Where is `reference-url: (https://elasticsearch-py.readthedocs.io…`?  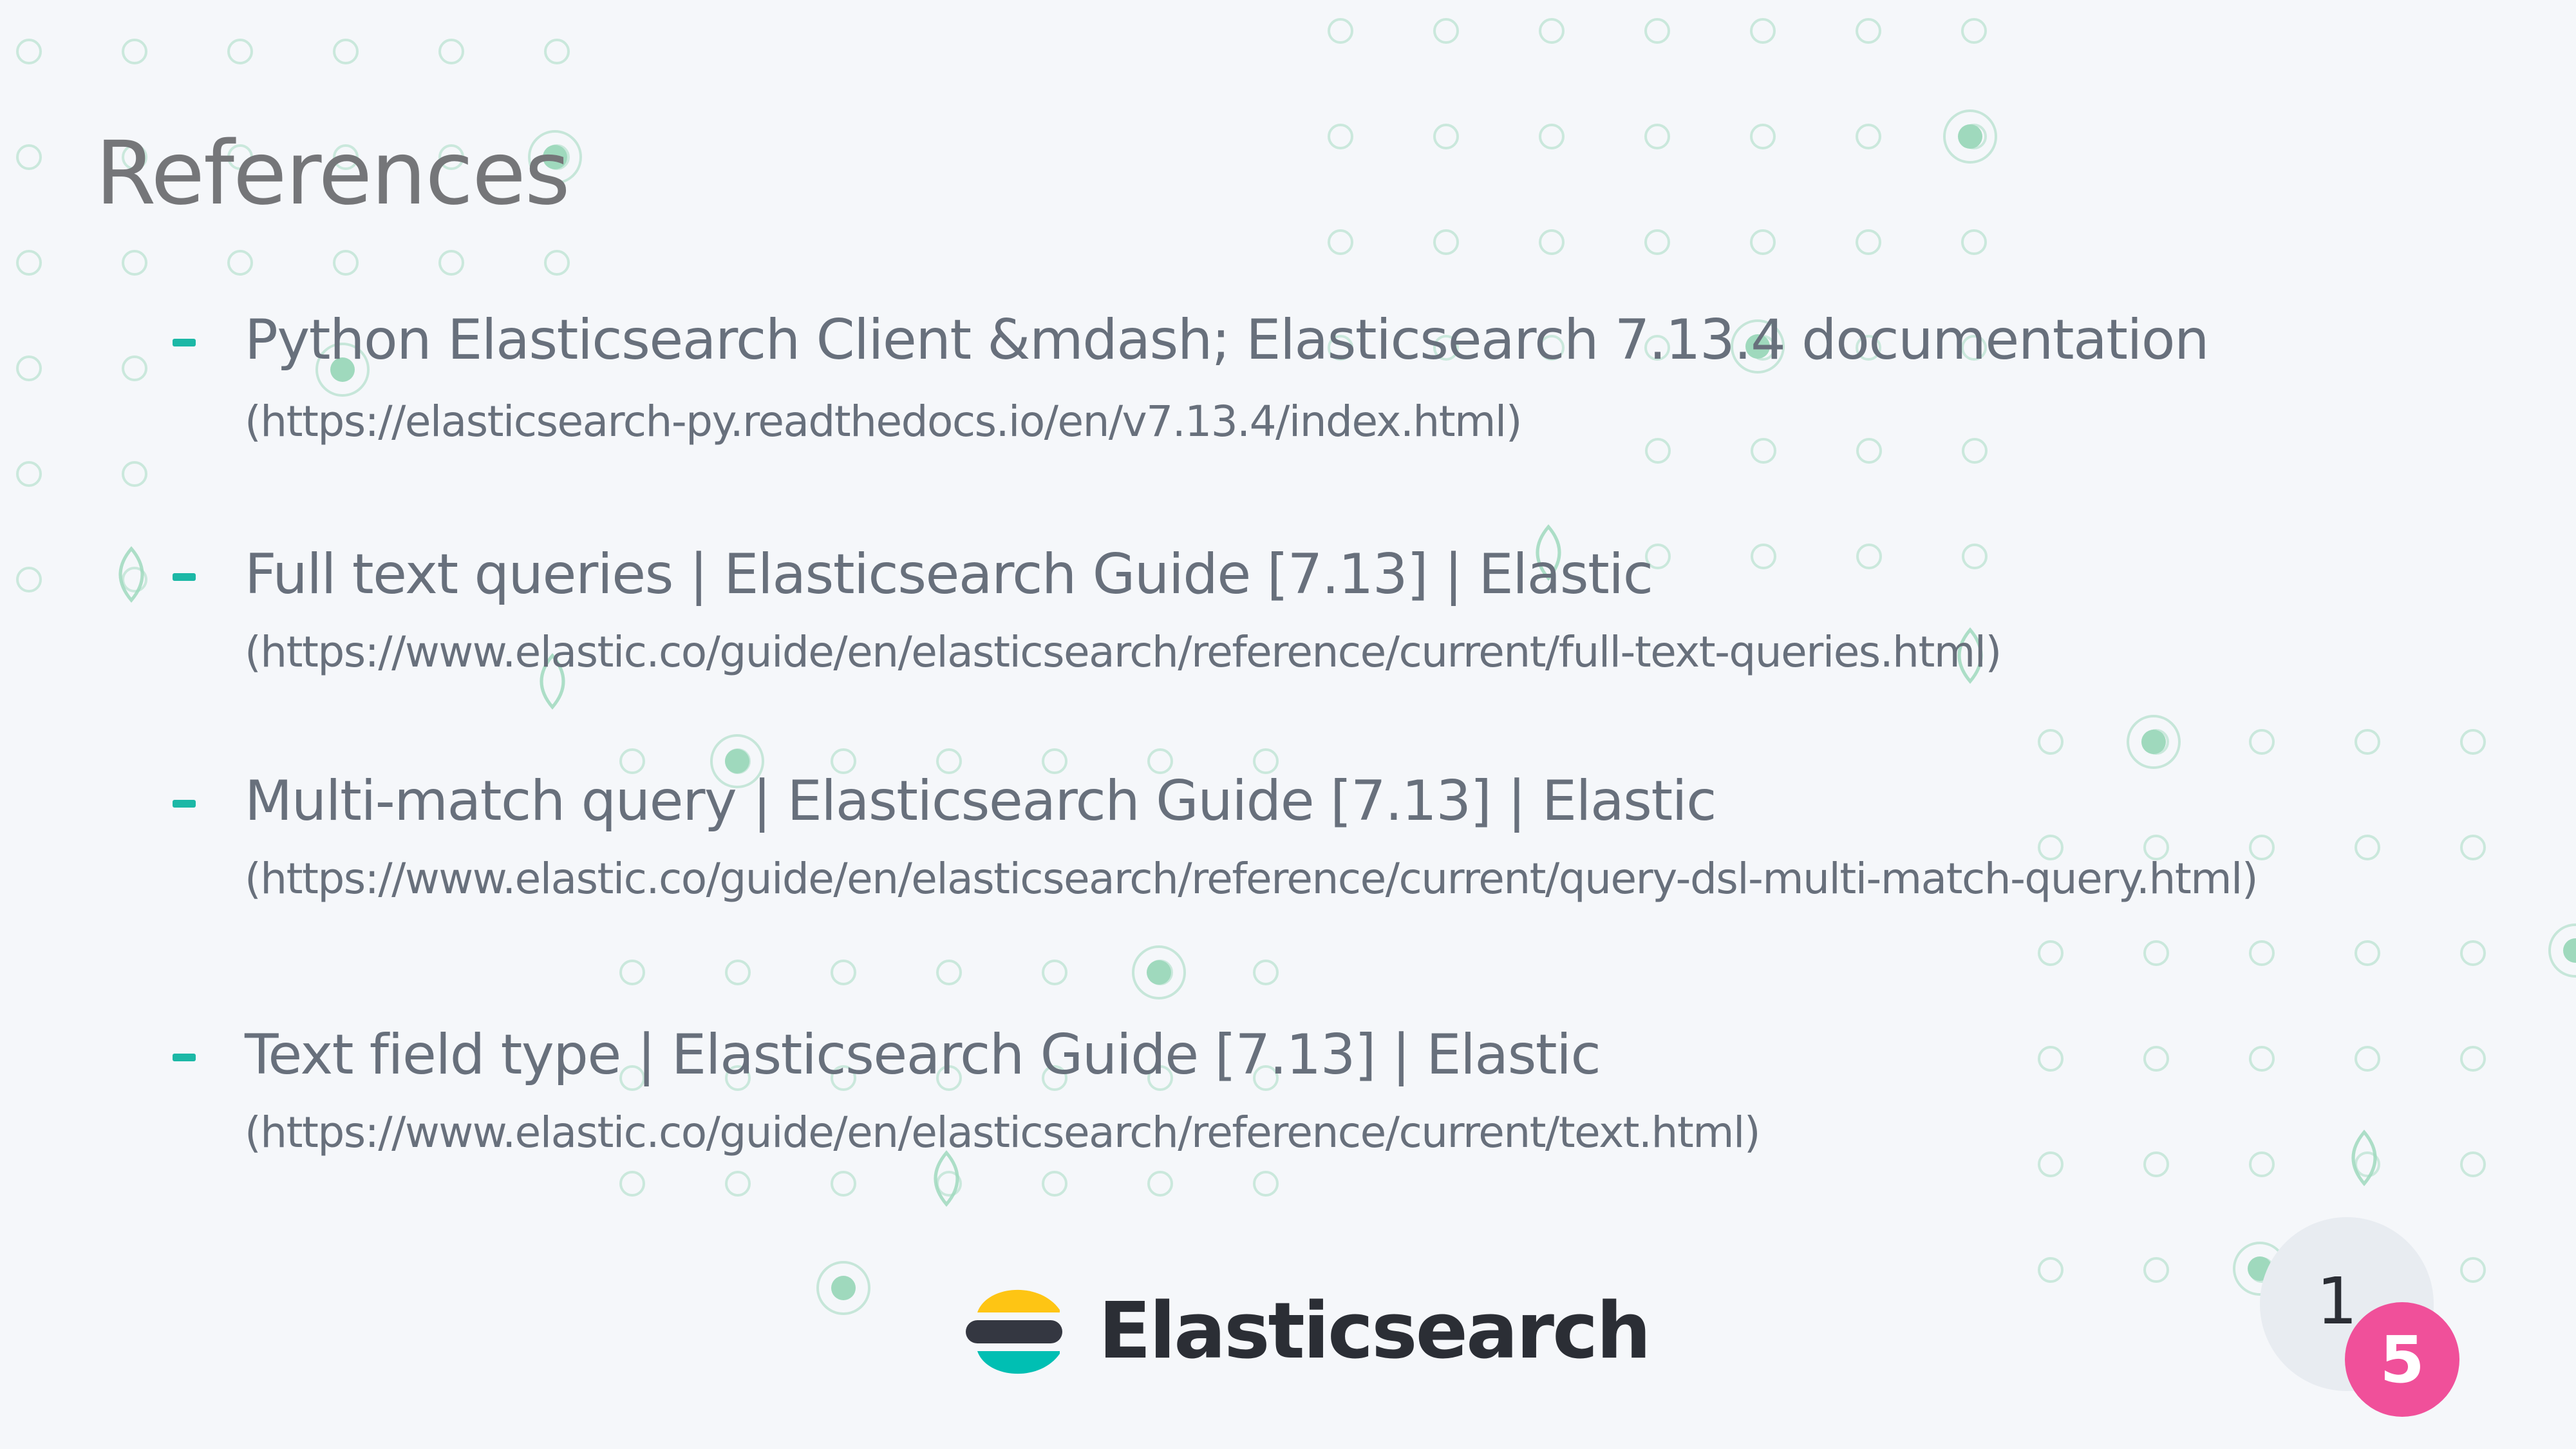 reference-url: (https://elasticsearch-py.readthedocs.io… is located at coordinates (884, 421).